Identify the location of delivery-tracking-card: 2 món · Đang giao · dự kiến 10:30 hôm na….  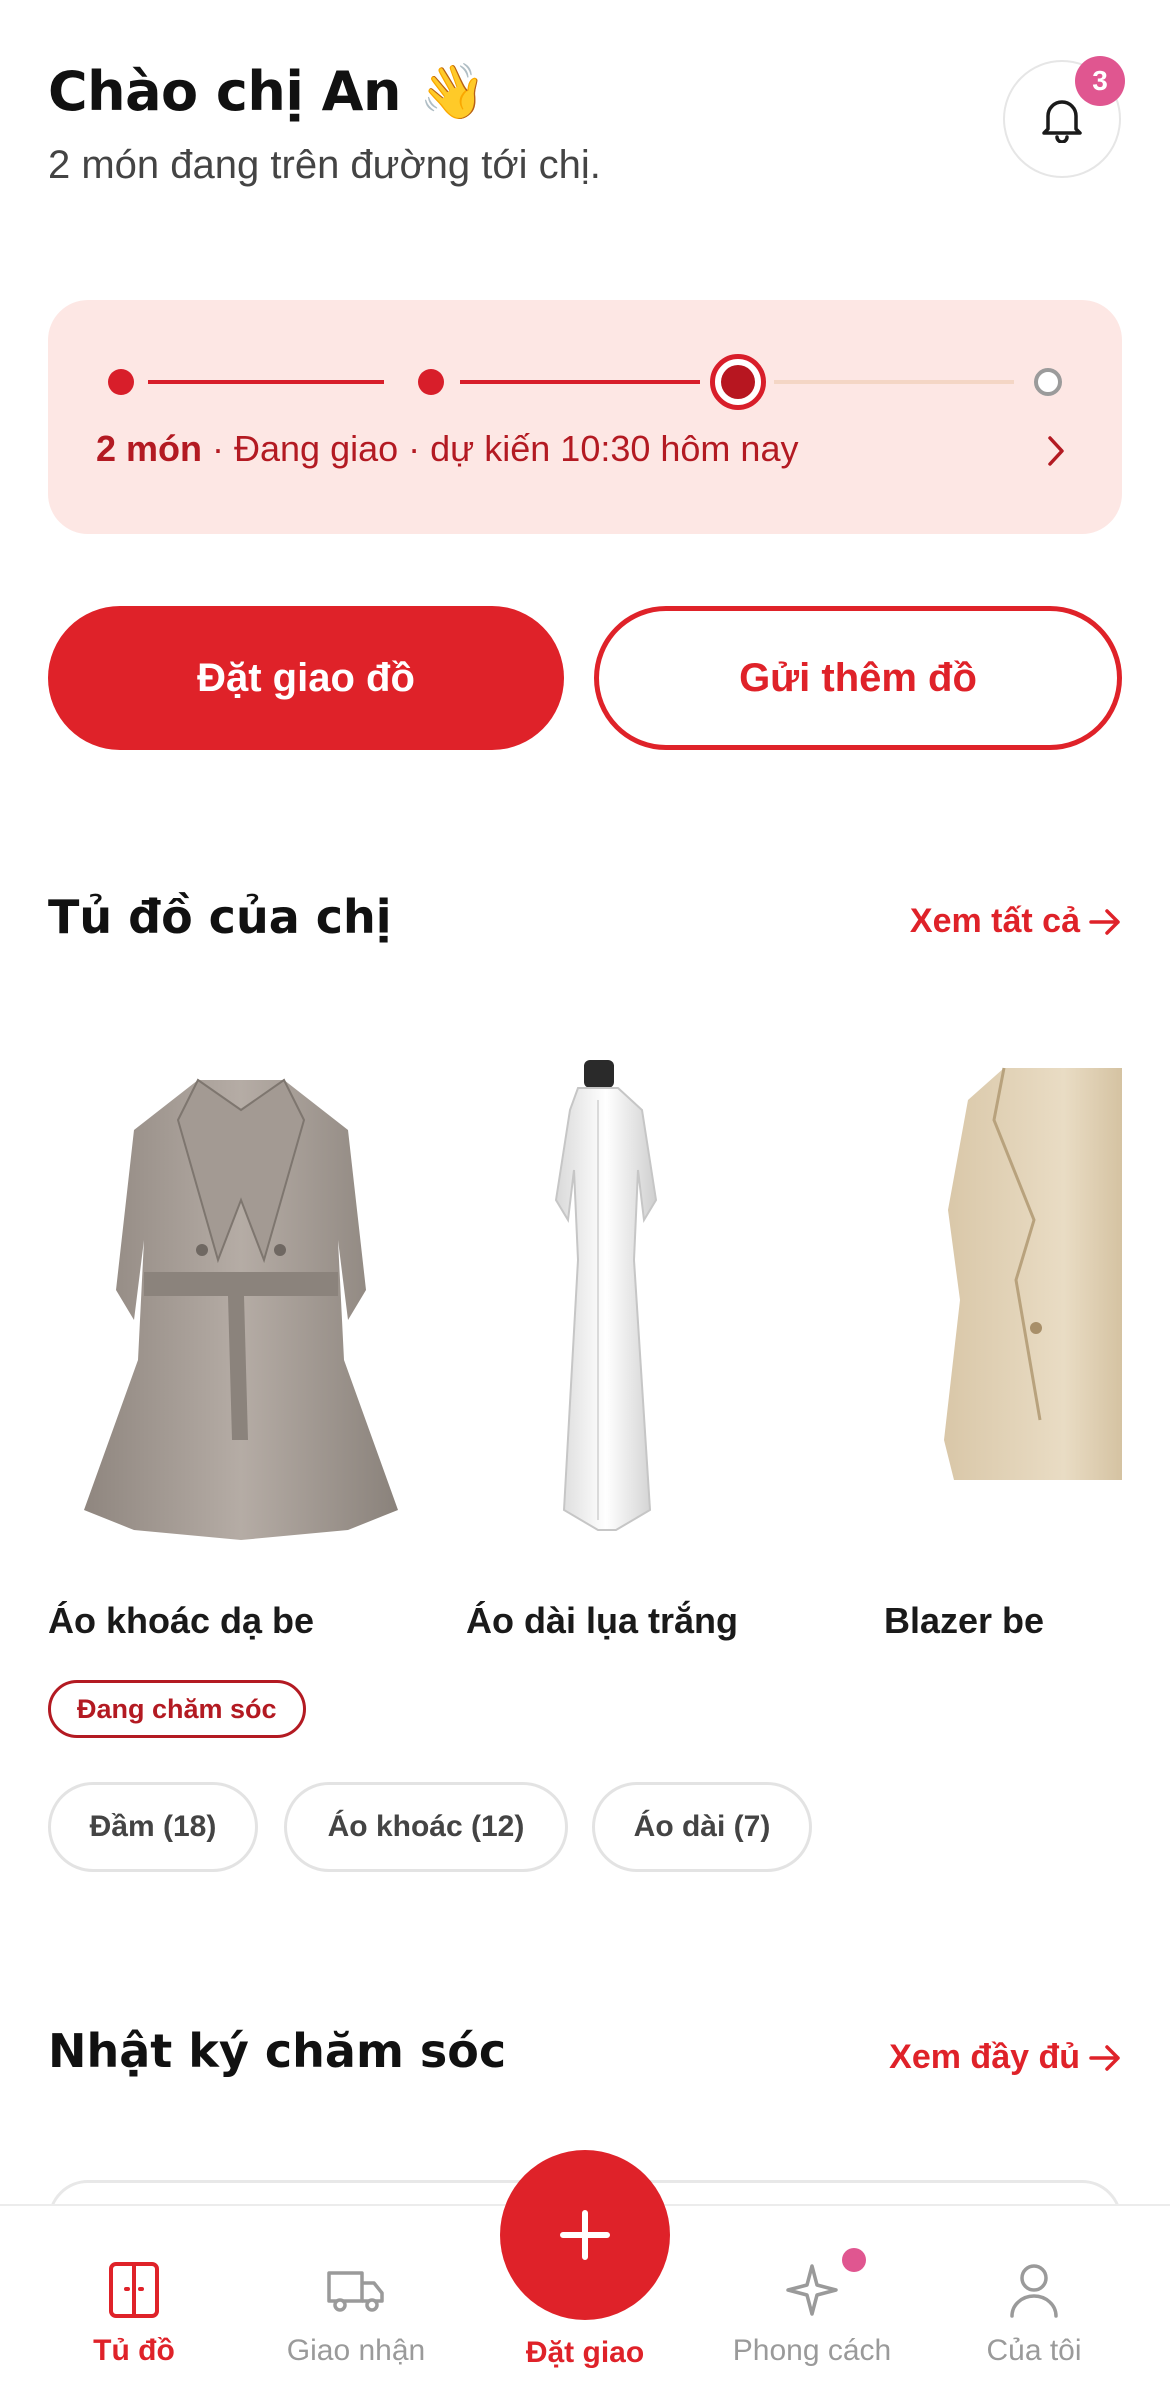
(585, 417).